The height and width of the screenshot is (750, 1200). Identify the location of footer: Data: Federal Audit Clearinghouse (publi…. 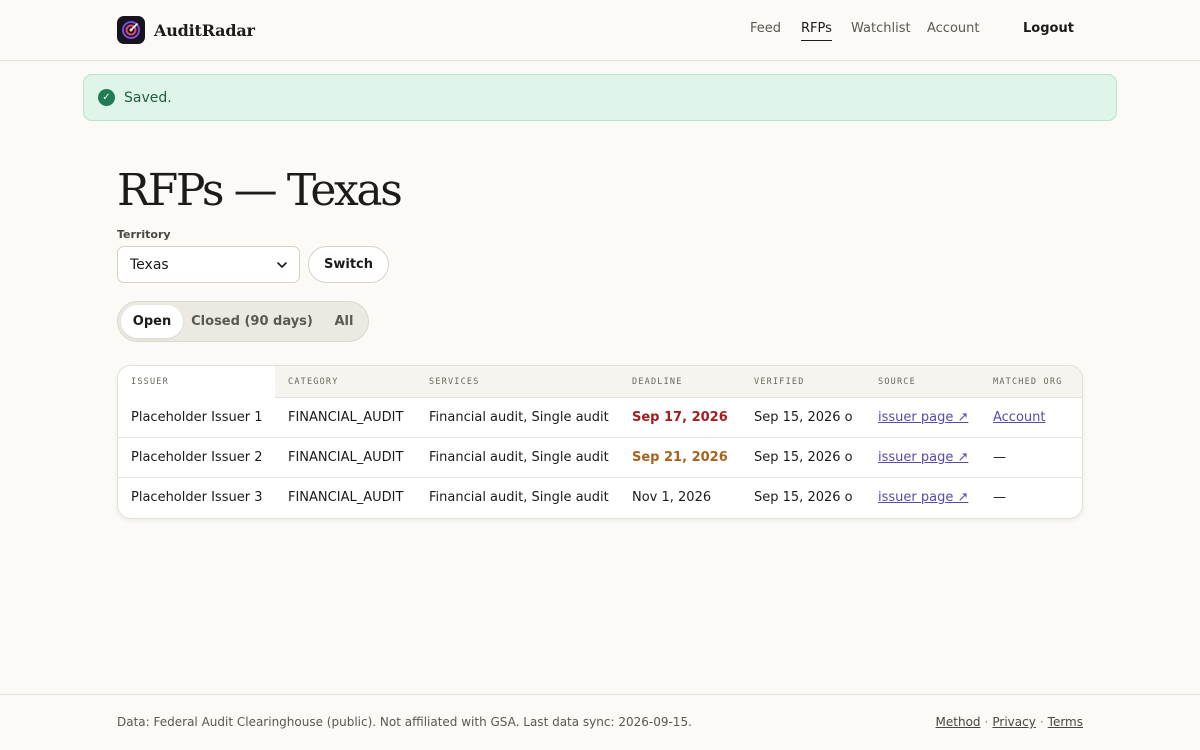
(600, 722).